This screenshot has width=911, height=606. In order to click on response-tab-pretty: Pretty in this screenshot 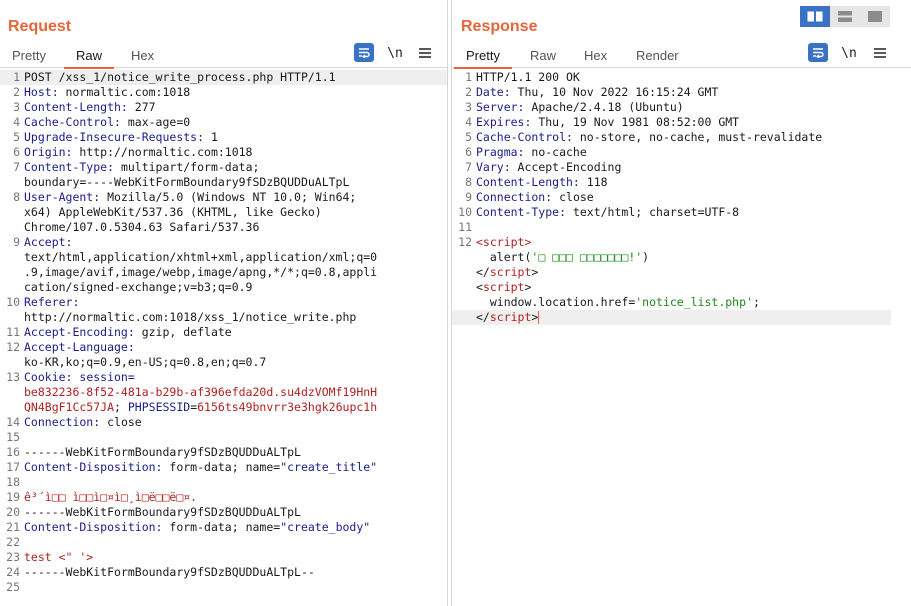, I will do `click(483, 58)`.